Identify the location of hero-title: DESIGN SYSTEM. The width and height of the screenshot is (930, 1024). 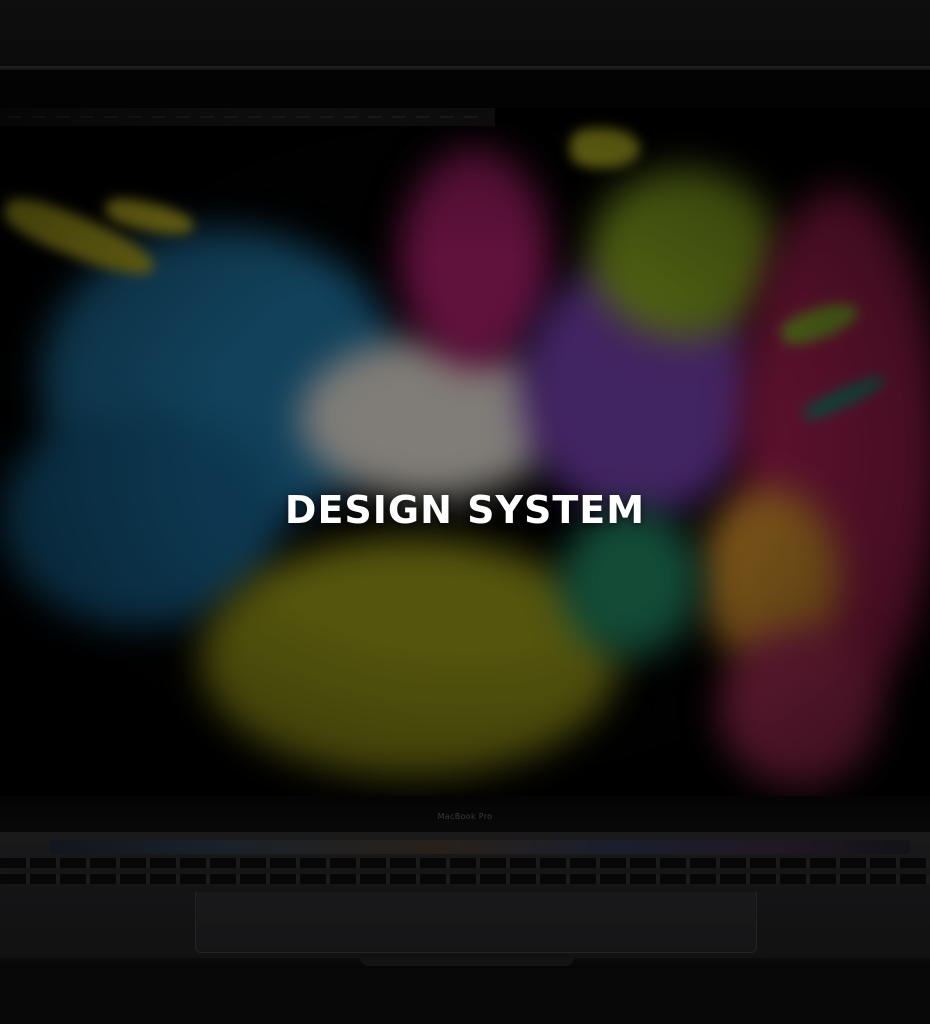
(465, 510).